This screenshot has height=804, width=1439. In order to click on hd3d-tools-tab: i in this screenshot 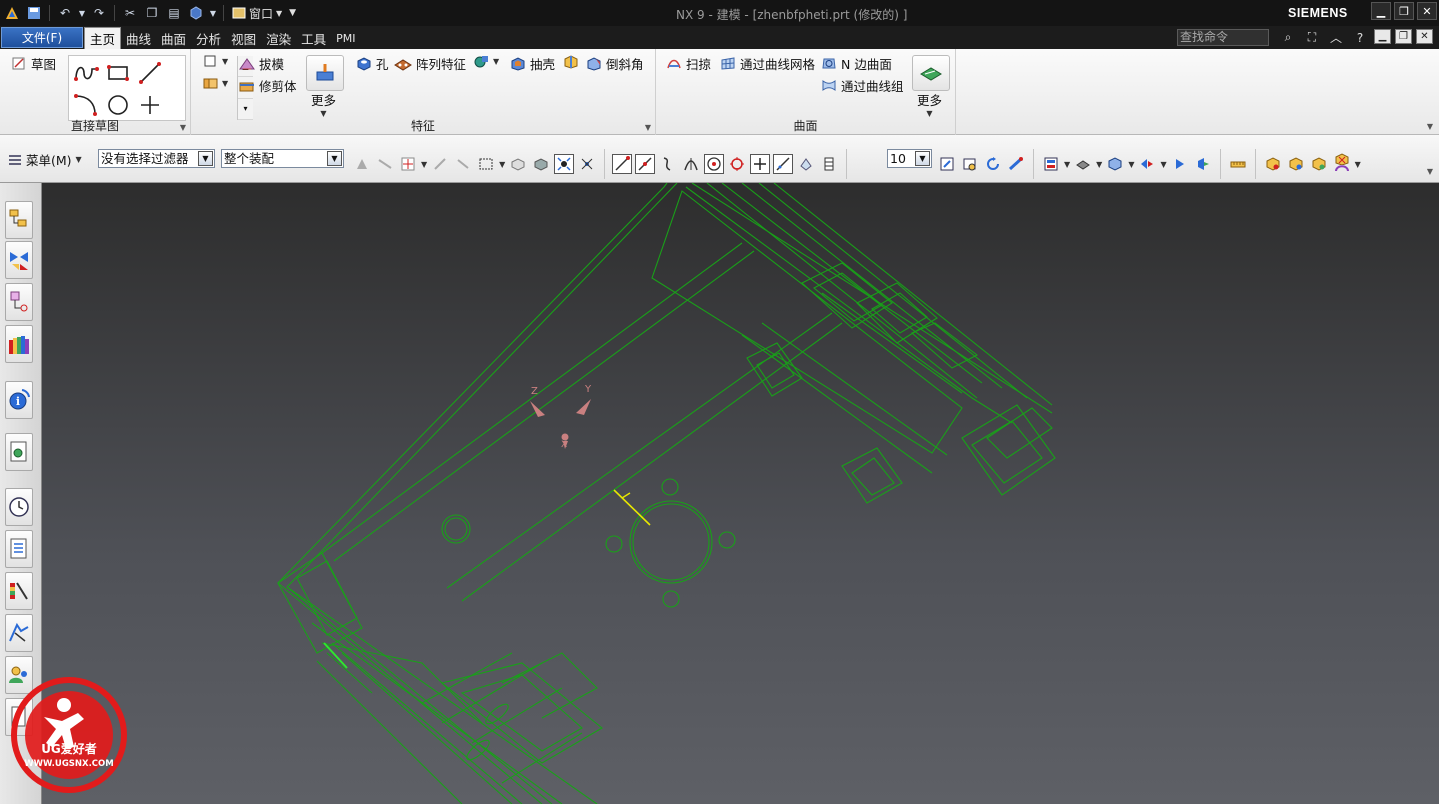, I will do `click(19, 400)`.